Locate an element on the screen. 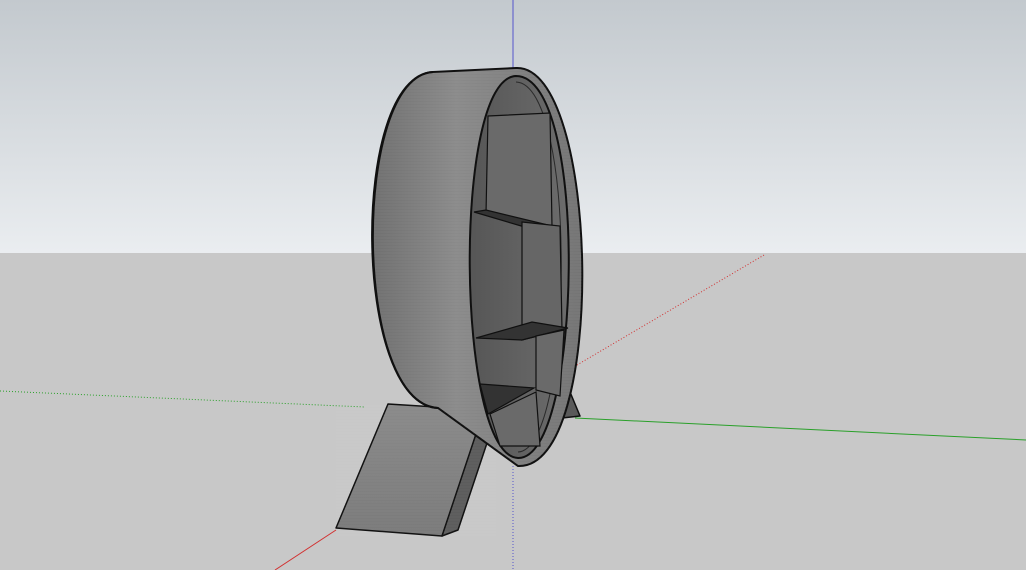 This screenshot has width=1026, height=570. upper-divider is located at coordinates (519, 169).